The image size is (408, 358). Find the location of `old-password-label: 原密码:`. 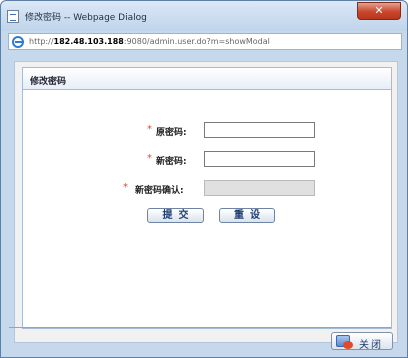

old-password-label: 原密码: is located at coordinates (171, 133).